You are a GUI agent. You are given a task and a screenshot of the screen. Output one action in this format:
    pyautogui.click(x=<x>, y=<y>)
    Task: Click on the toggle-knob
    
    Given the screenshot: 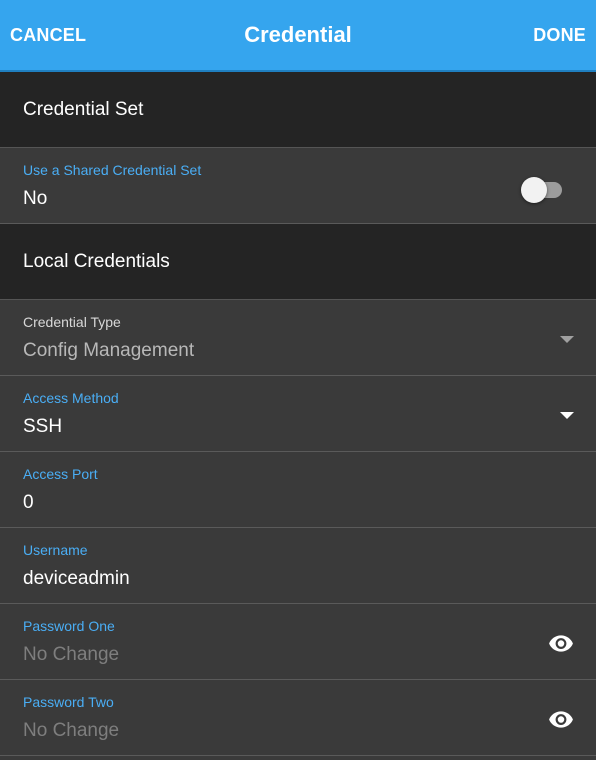 What is the action you would take?
    pyautogui.click(x=534, y=190)
    